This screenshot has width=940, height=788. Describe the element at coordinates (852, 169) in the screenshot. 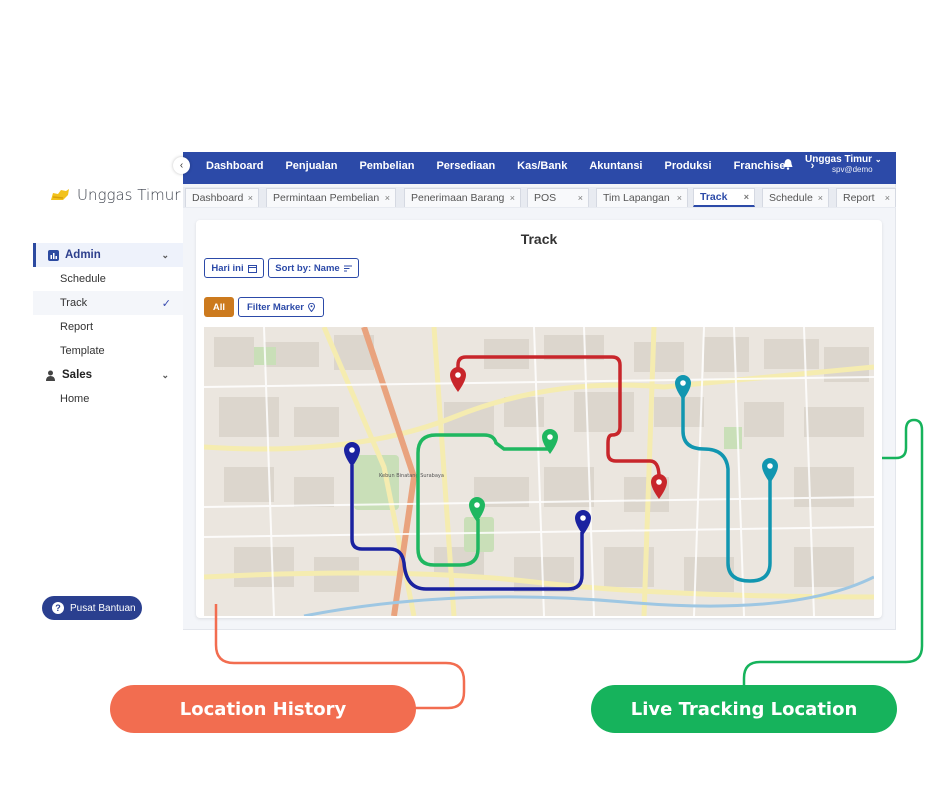

I see `user-role: spv@demo` at that location.